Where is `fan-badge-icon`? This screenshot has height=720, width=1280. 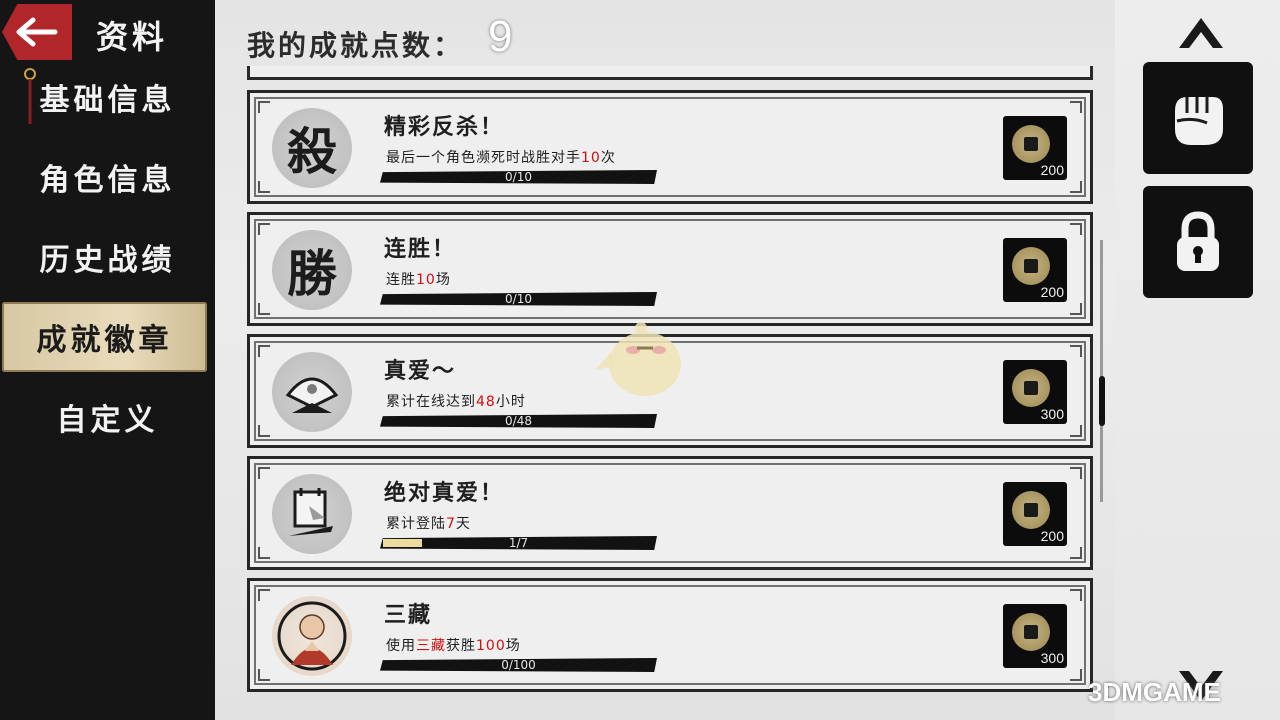 fan-badge-icon is located at coordinates (312, 392).